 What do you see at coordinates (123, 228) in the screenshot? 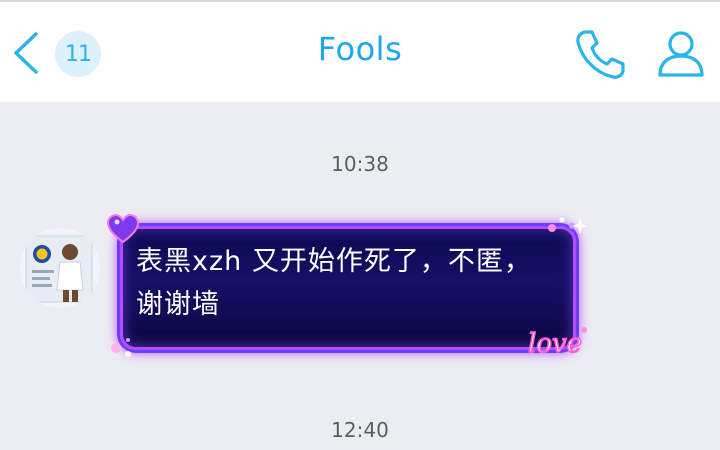
I see `heart-icon` at bounding box center [123, 228].